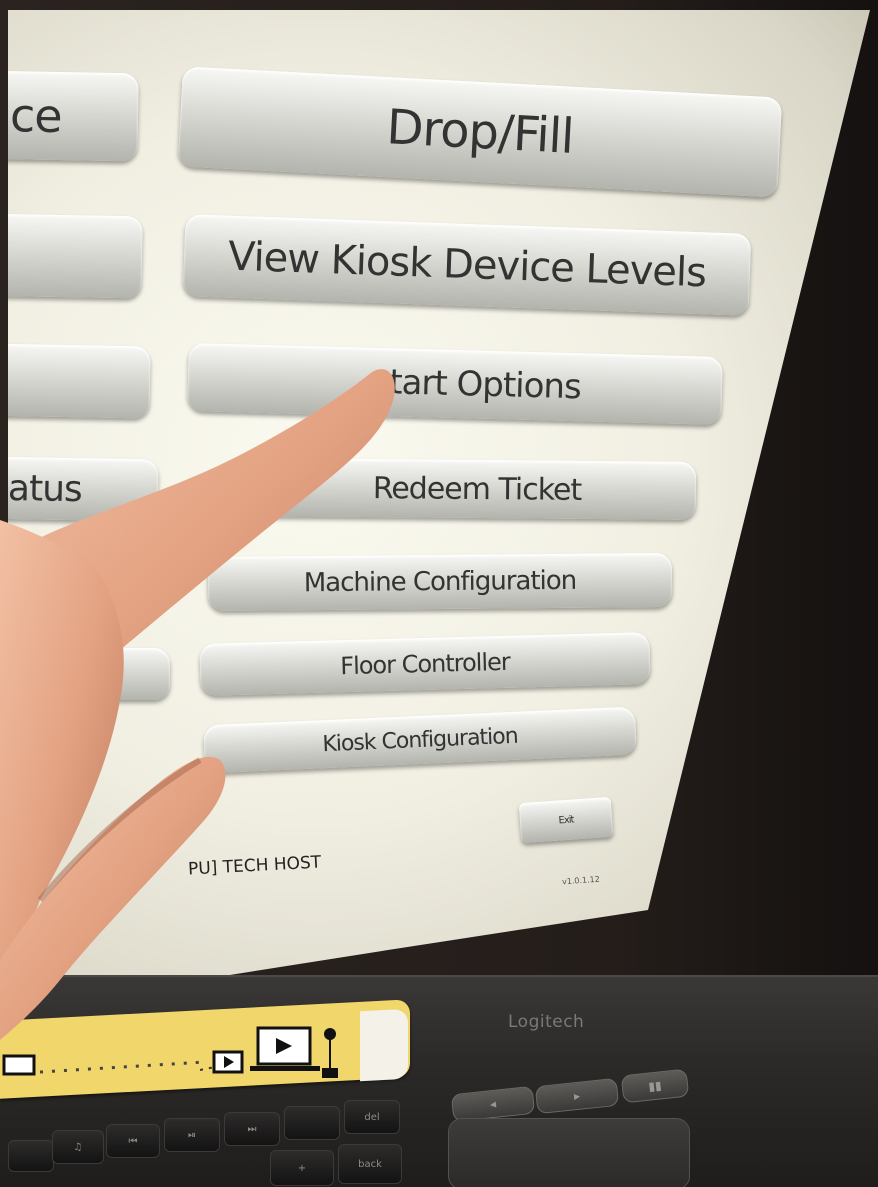 The image size is (878, 1187). I want to click on start-options-button: tart Options, so click(455, 384).